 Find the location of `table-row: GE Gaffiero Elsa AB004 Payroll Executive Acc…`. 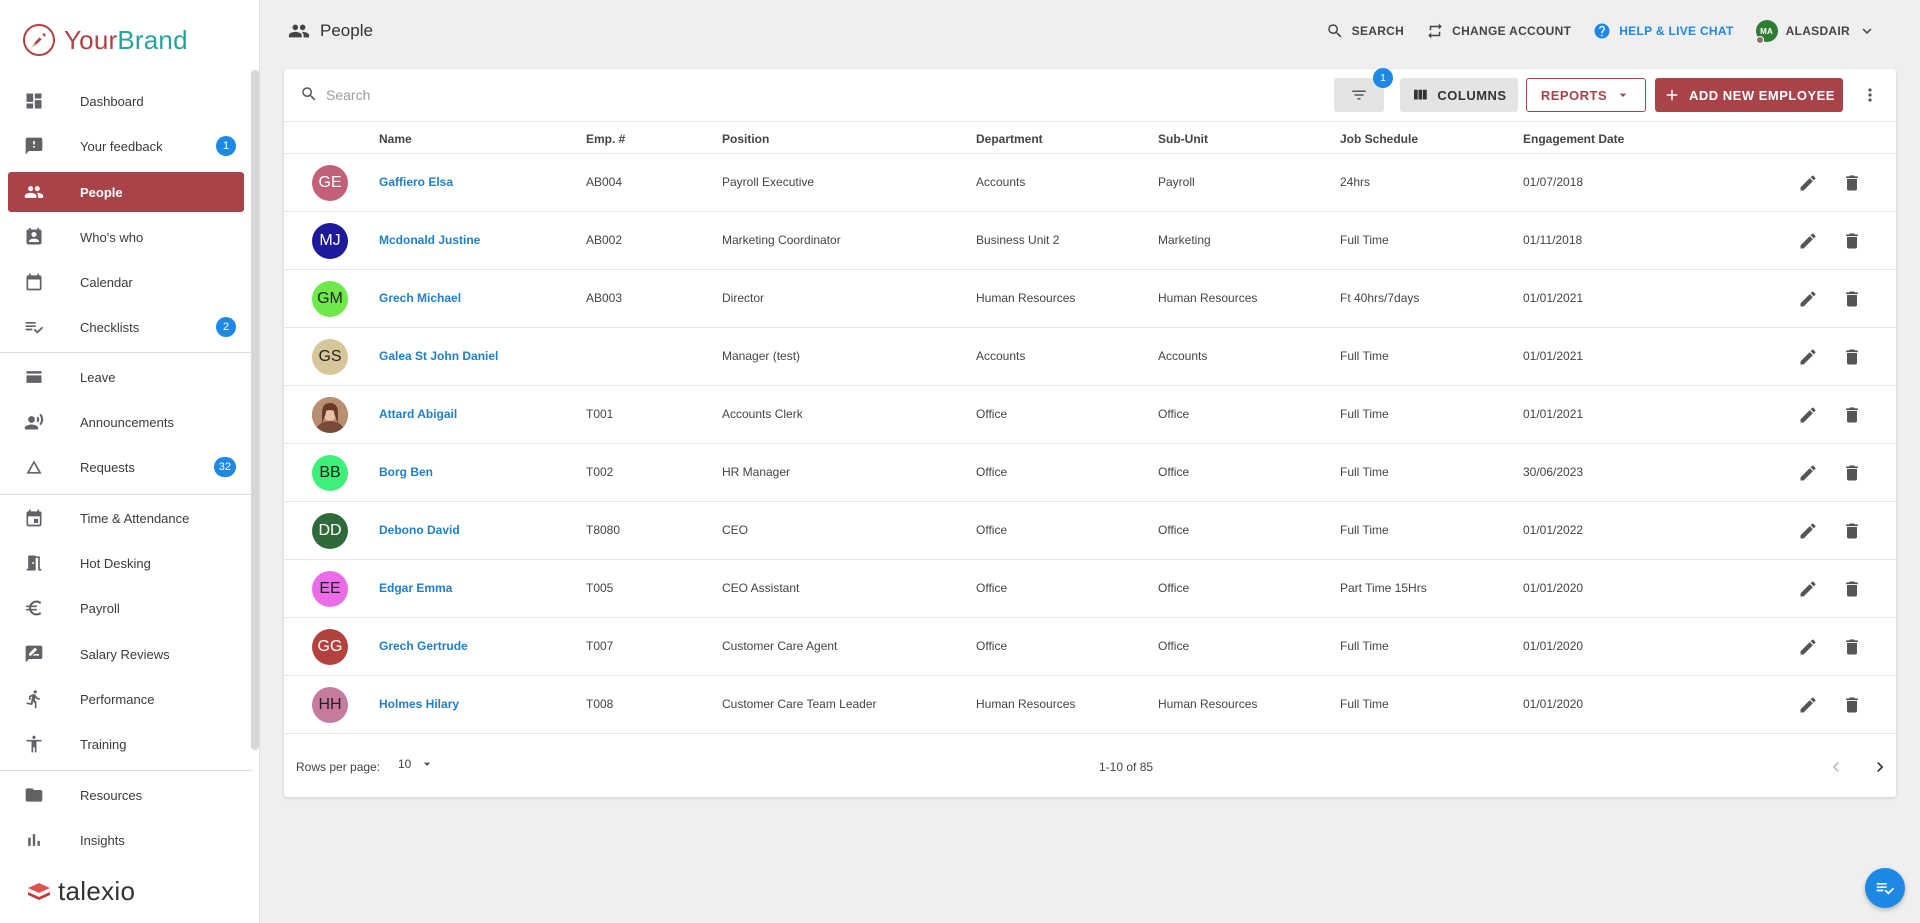

table-row: GE Gaffiero Elsa AB004 Payroll Executive Acc… is located at coordinates (1090, 183).